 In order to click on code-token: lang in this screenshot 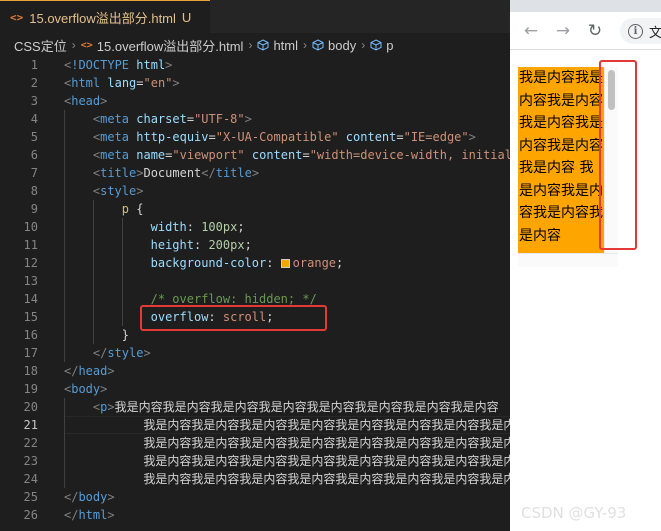, I will do `click(122, 83)`.